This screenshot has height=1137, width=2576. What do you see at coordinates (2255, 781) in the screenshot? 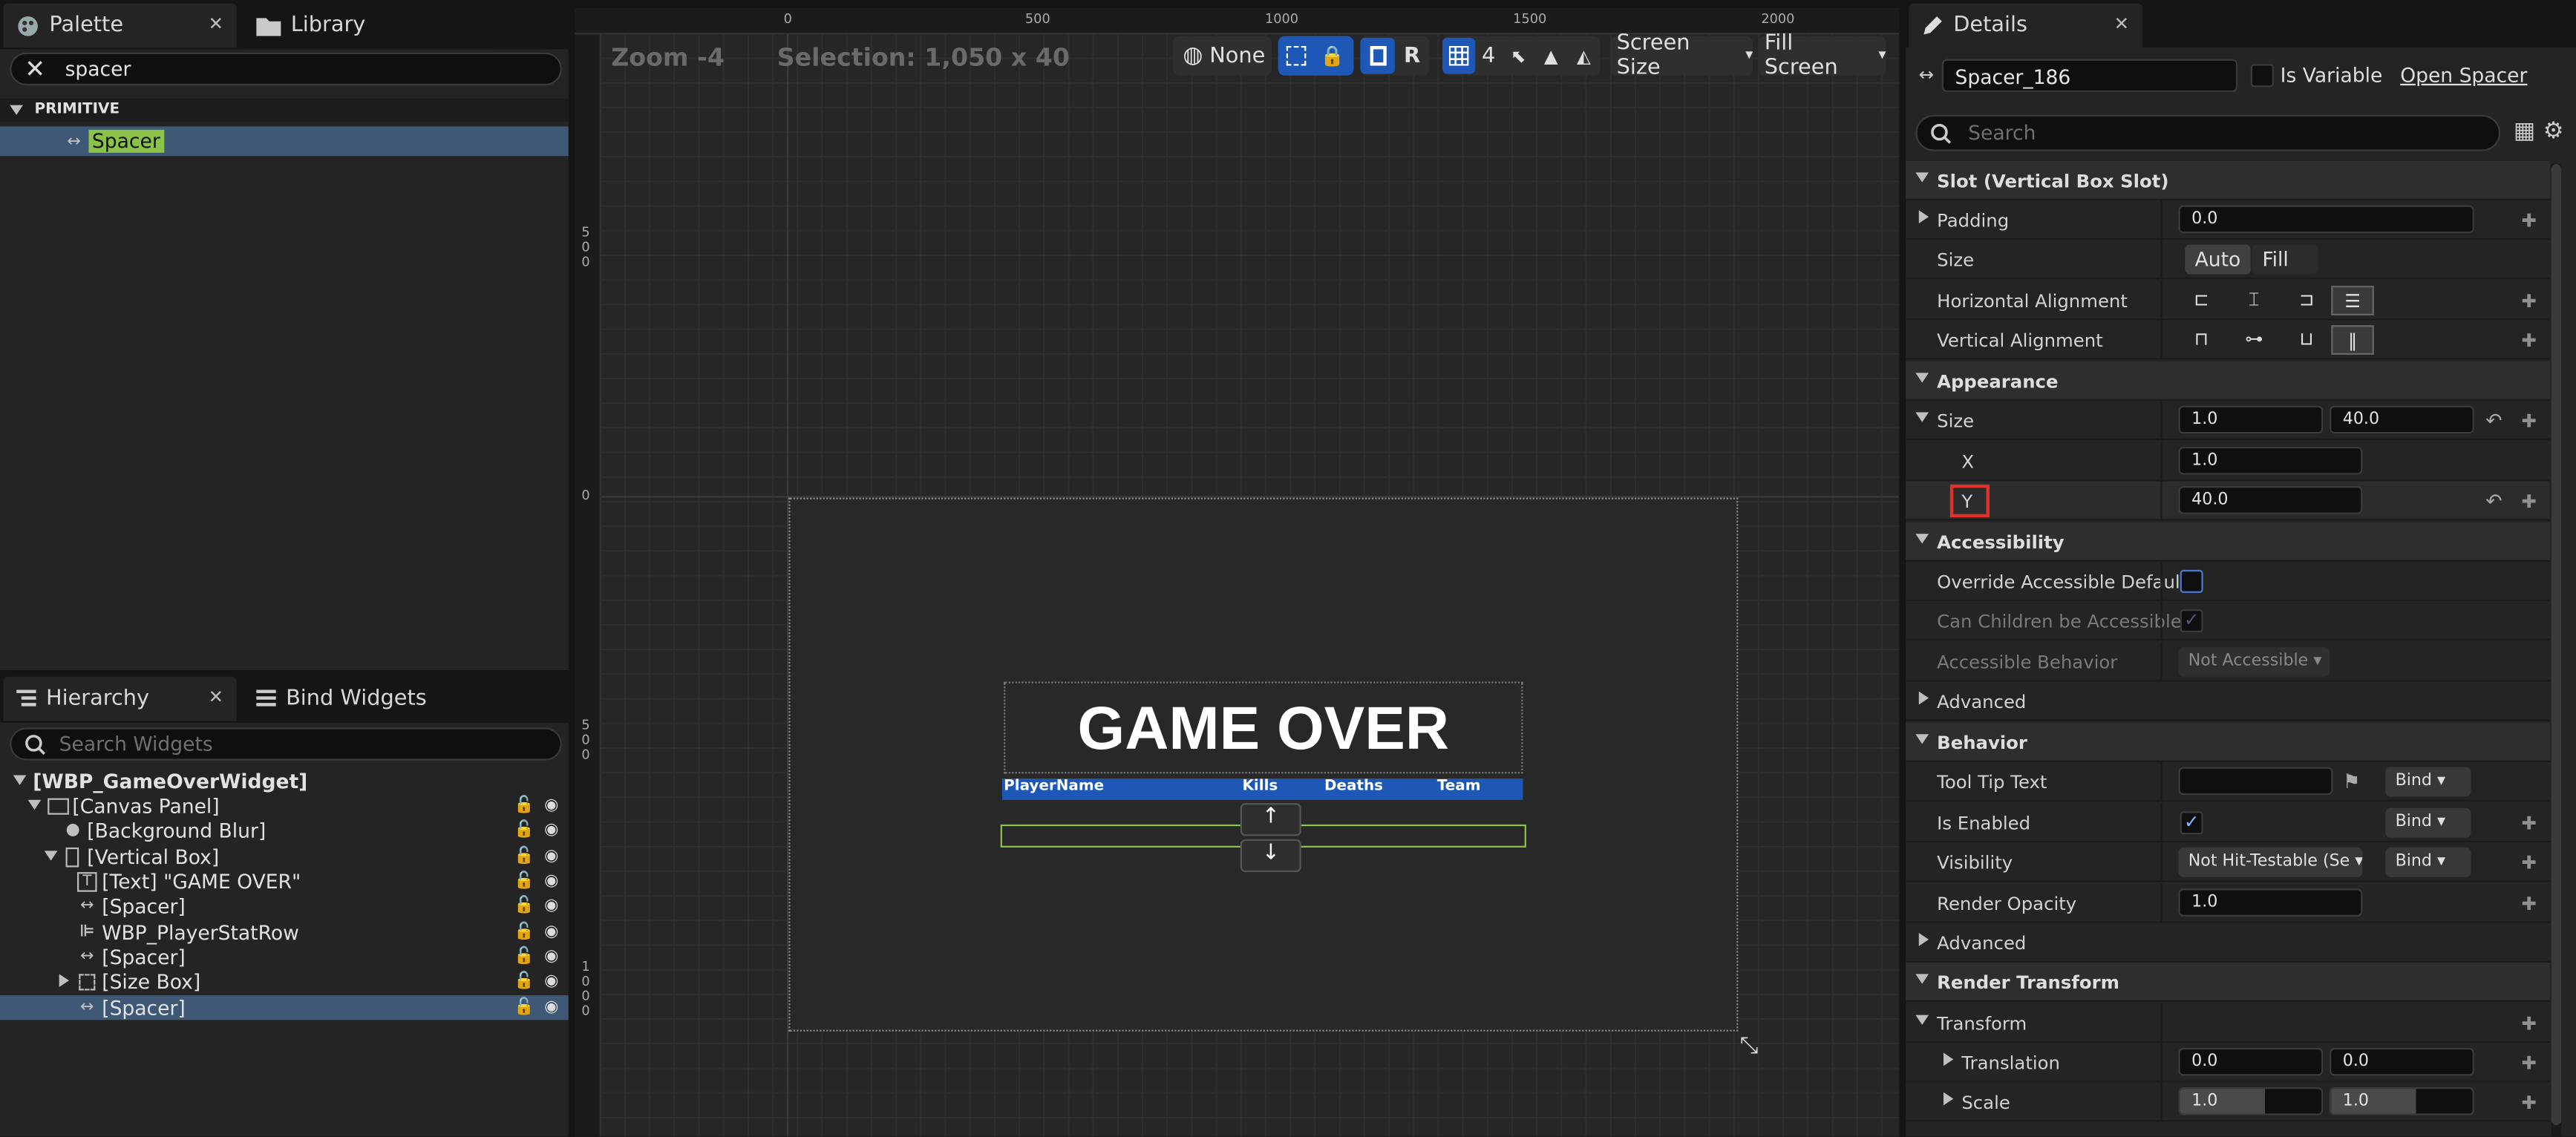
I see `tooltip-input` at bounding box center [2255, 781].